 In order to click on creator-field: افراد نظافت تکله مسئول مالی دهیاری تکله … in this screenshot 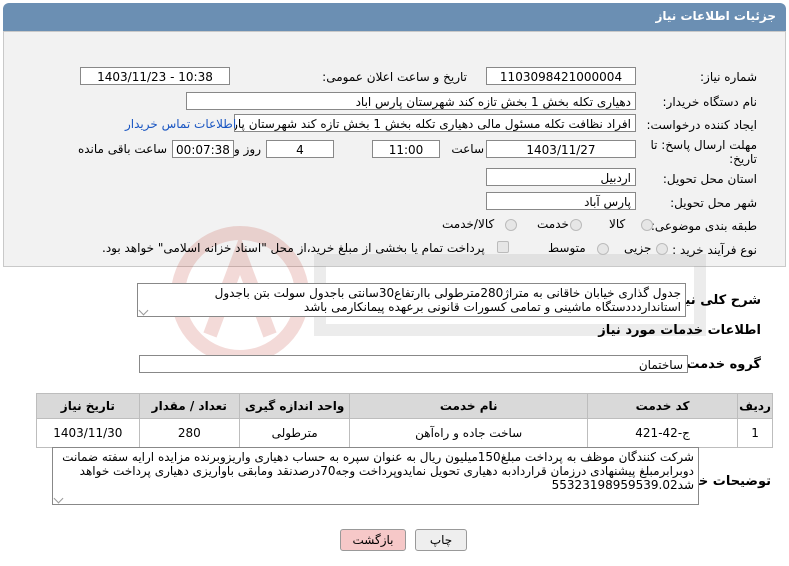, I will do `click(435, 123)`.